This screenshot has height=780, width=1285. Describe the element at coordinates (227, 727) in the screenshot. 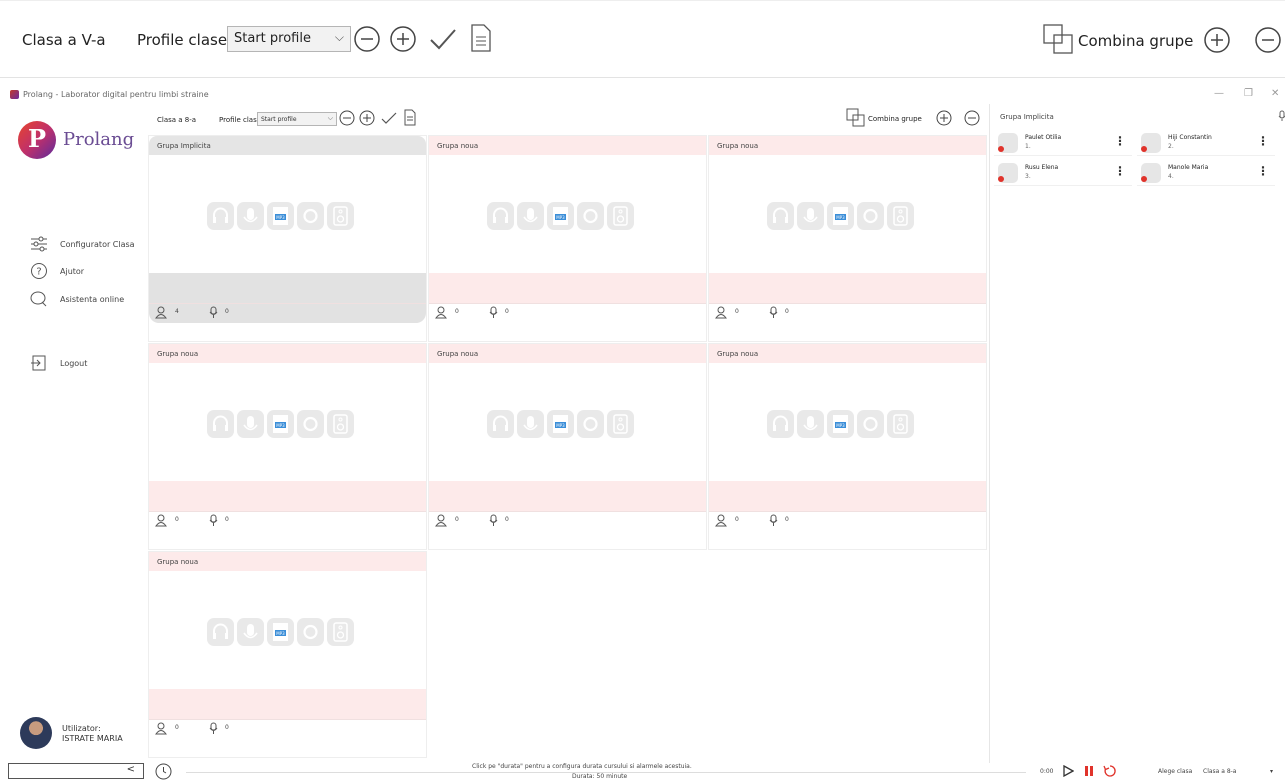

I see `mic-count: 0` at that location.